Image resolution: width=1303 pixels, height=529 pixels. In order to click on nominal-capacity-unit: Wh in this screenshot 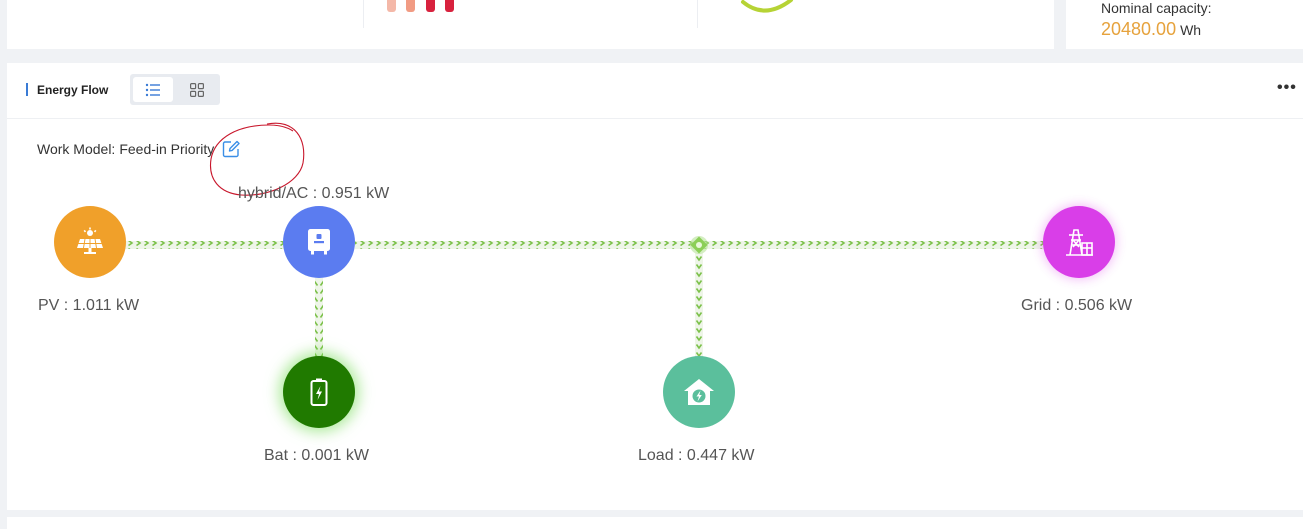, I will do `click(1191, 30)`.